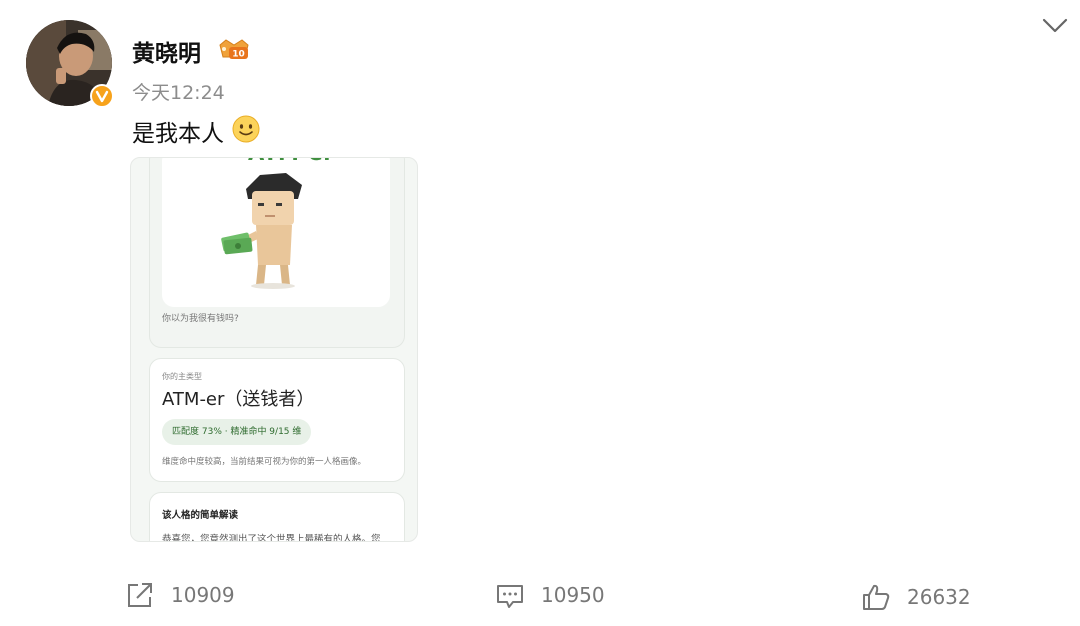 This screenshot has height=626, width=1080. Describe the element at coordinates (1055, 28) in the screenshot. I see `chevron-down-icon` at that location.